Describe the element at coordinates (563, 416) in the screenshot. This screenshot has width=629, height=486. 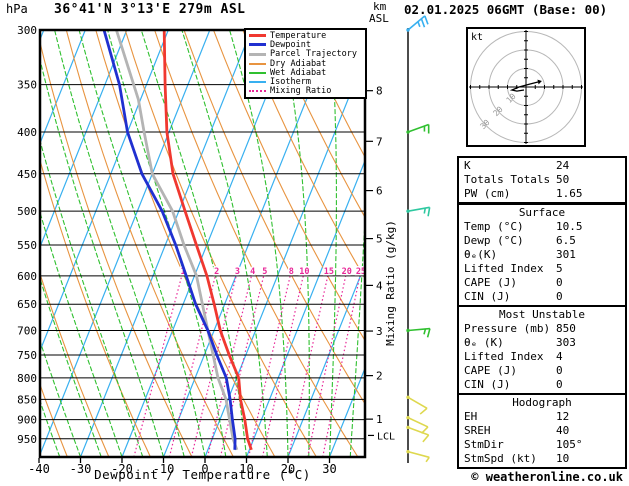
I see `table-row-value: 12` at that location.